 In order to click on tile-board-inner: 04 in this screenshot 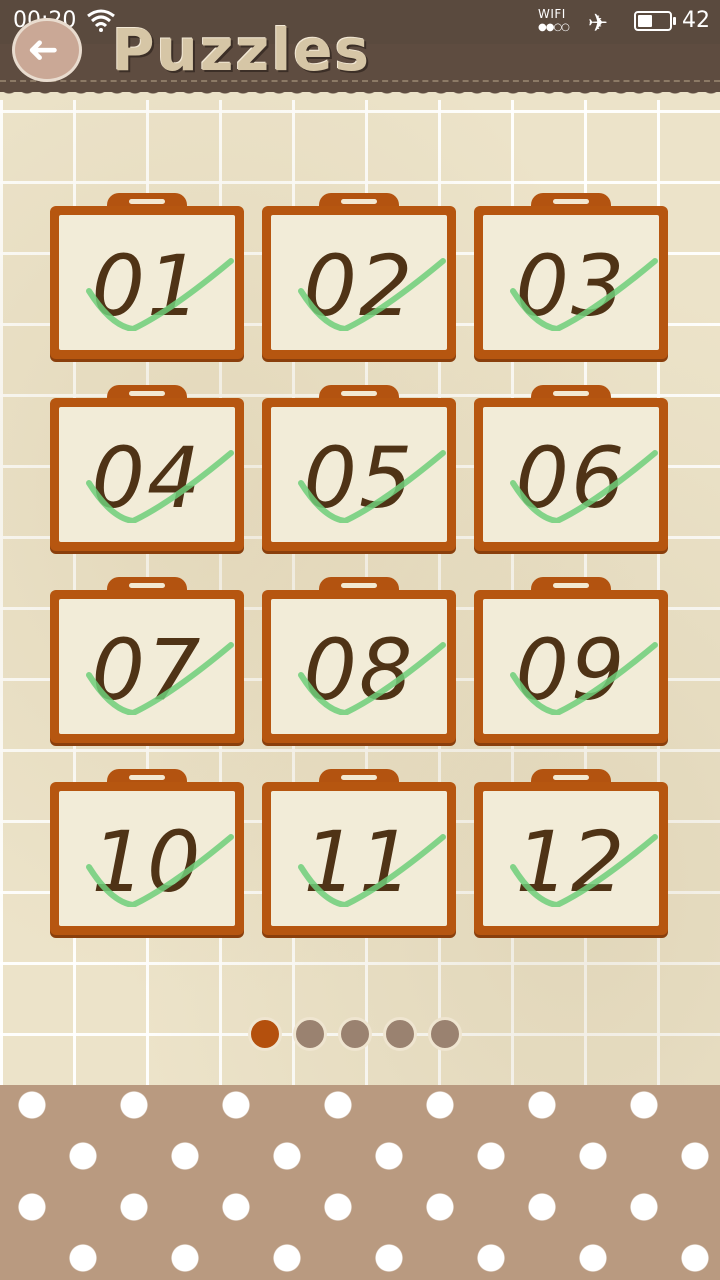, I will do `click(147, 474)`.